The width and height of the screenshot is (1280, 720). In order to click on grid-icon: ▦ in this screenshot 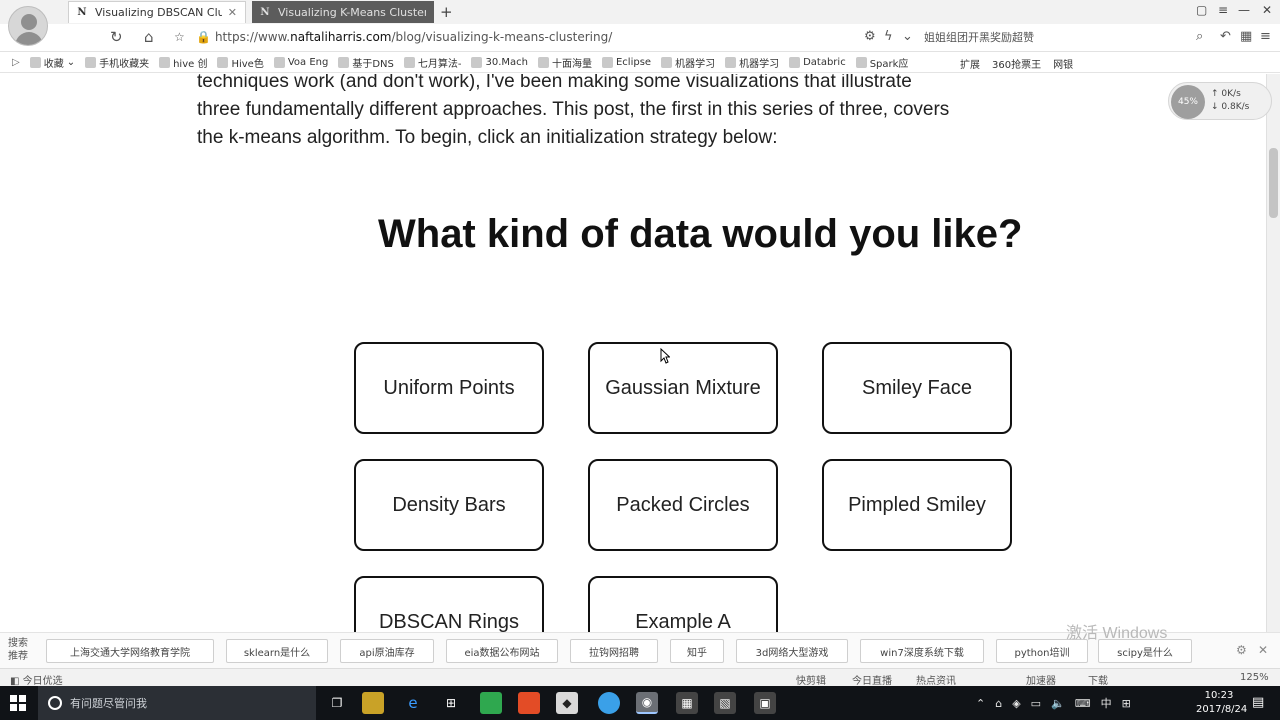, I will do `click(1246, 36)`.